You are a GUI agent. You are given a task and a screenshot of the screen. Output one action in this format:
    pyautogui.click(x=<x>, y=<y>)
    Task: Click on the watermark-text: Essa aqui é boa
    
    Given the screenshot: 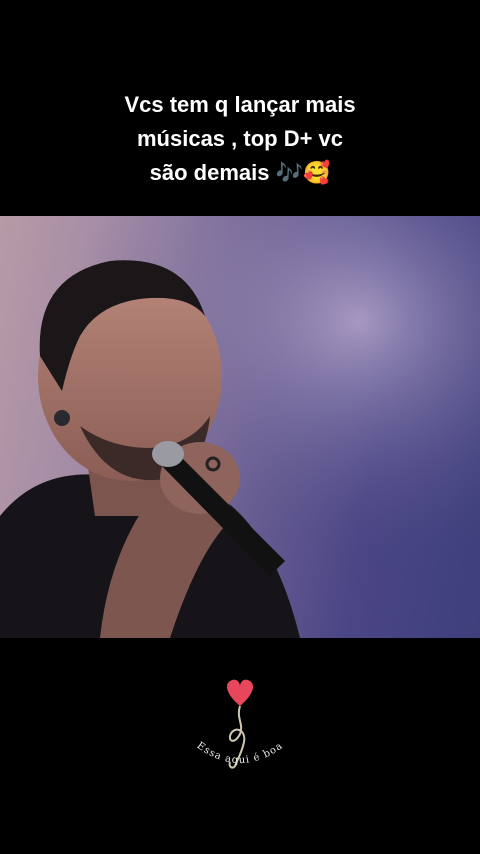 What is the action you would take?
    pyautogui.click(x=240, y=753)
    